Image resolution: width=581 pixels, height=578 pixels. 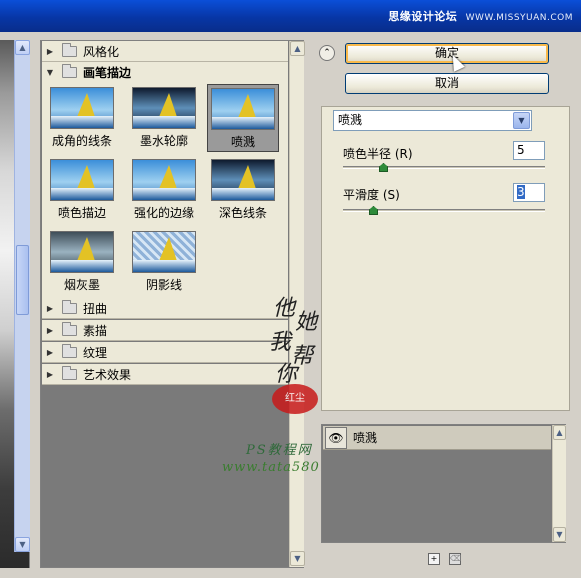 What do you see at coordinates (295, 399) in the screenshot?
I see `red-seal-stamp: 红尘` at bounding box center [295, 399].